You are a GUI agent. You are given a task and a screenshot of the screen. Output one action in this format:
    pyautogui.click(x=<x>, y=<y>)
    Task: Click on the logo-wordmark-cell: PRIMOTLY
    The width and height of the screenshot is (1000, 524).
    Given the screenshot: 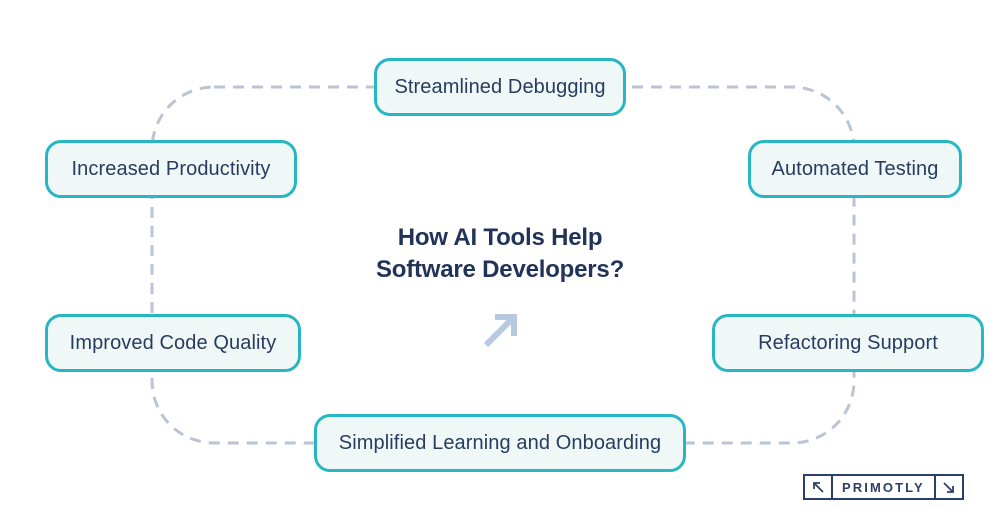 What is the action you would take?
    pyautogui.click(x=883, y=487)
    